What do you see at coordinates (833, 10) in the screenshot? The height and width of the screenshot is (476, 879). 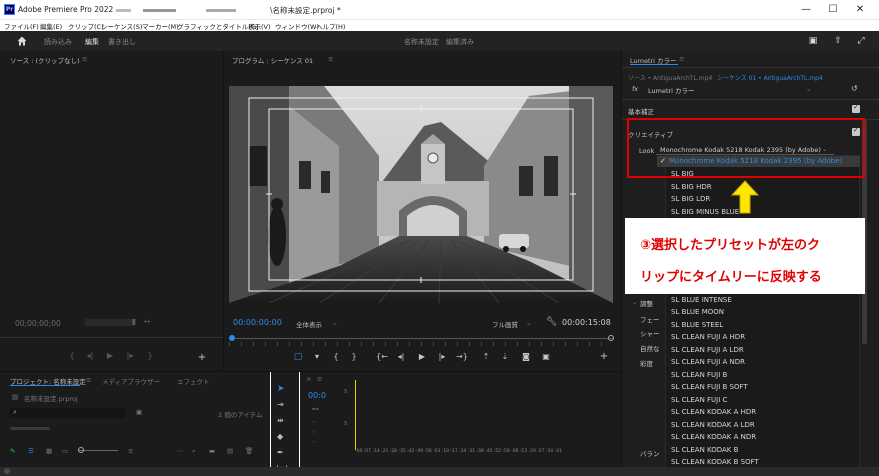 I see `maximize-button: ☐` at bounding box center [833, 10].